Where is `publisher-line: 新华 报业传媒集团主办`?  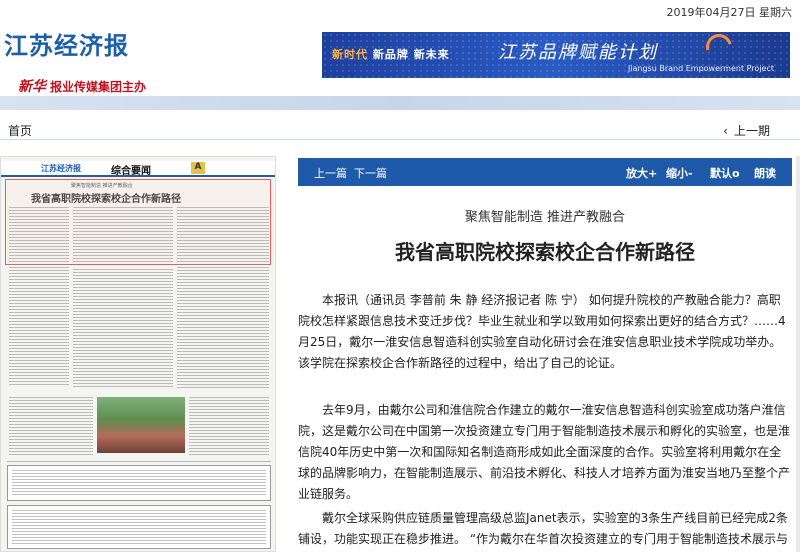
publisher-line: 新华 报业传媒集团主办 is located at coordinates (82, 86).